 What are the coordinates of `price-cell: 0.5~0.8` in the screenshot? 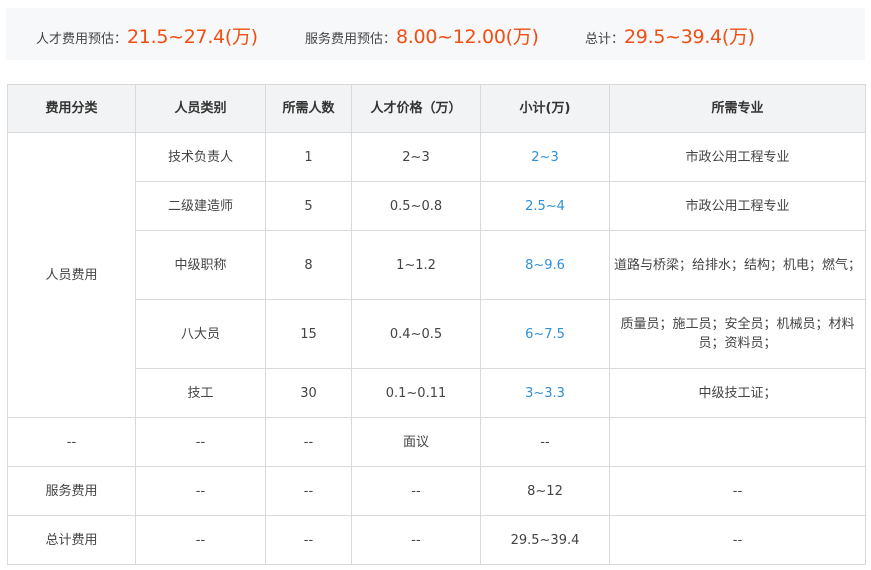 It's located at (416, 206).